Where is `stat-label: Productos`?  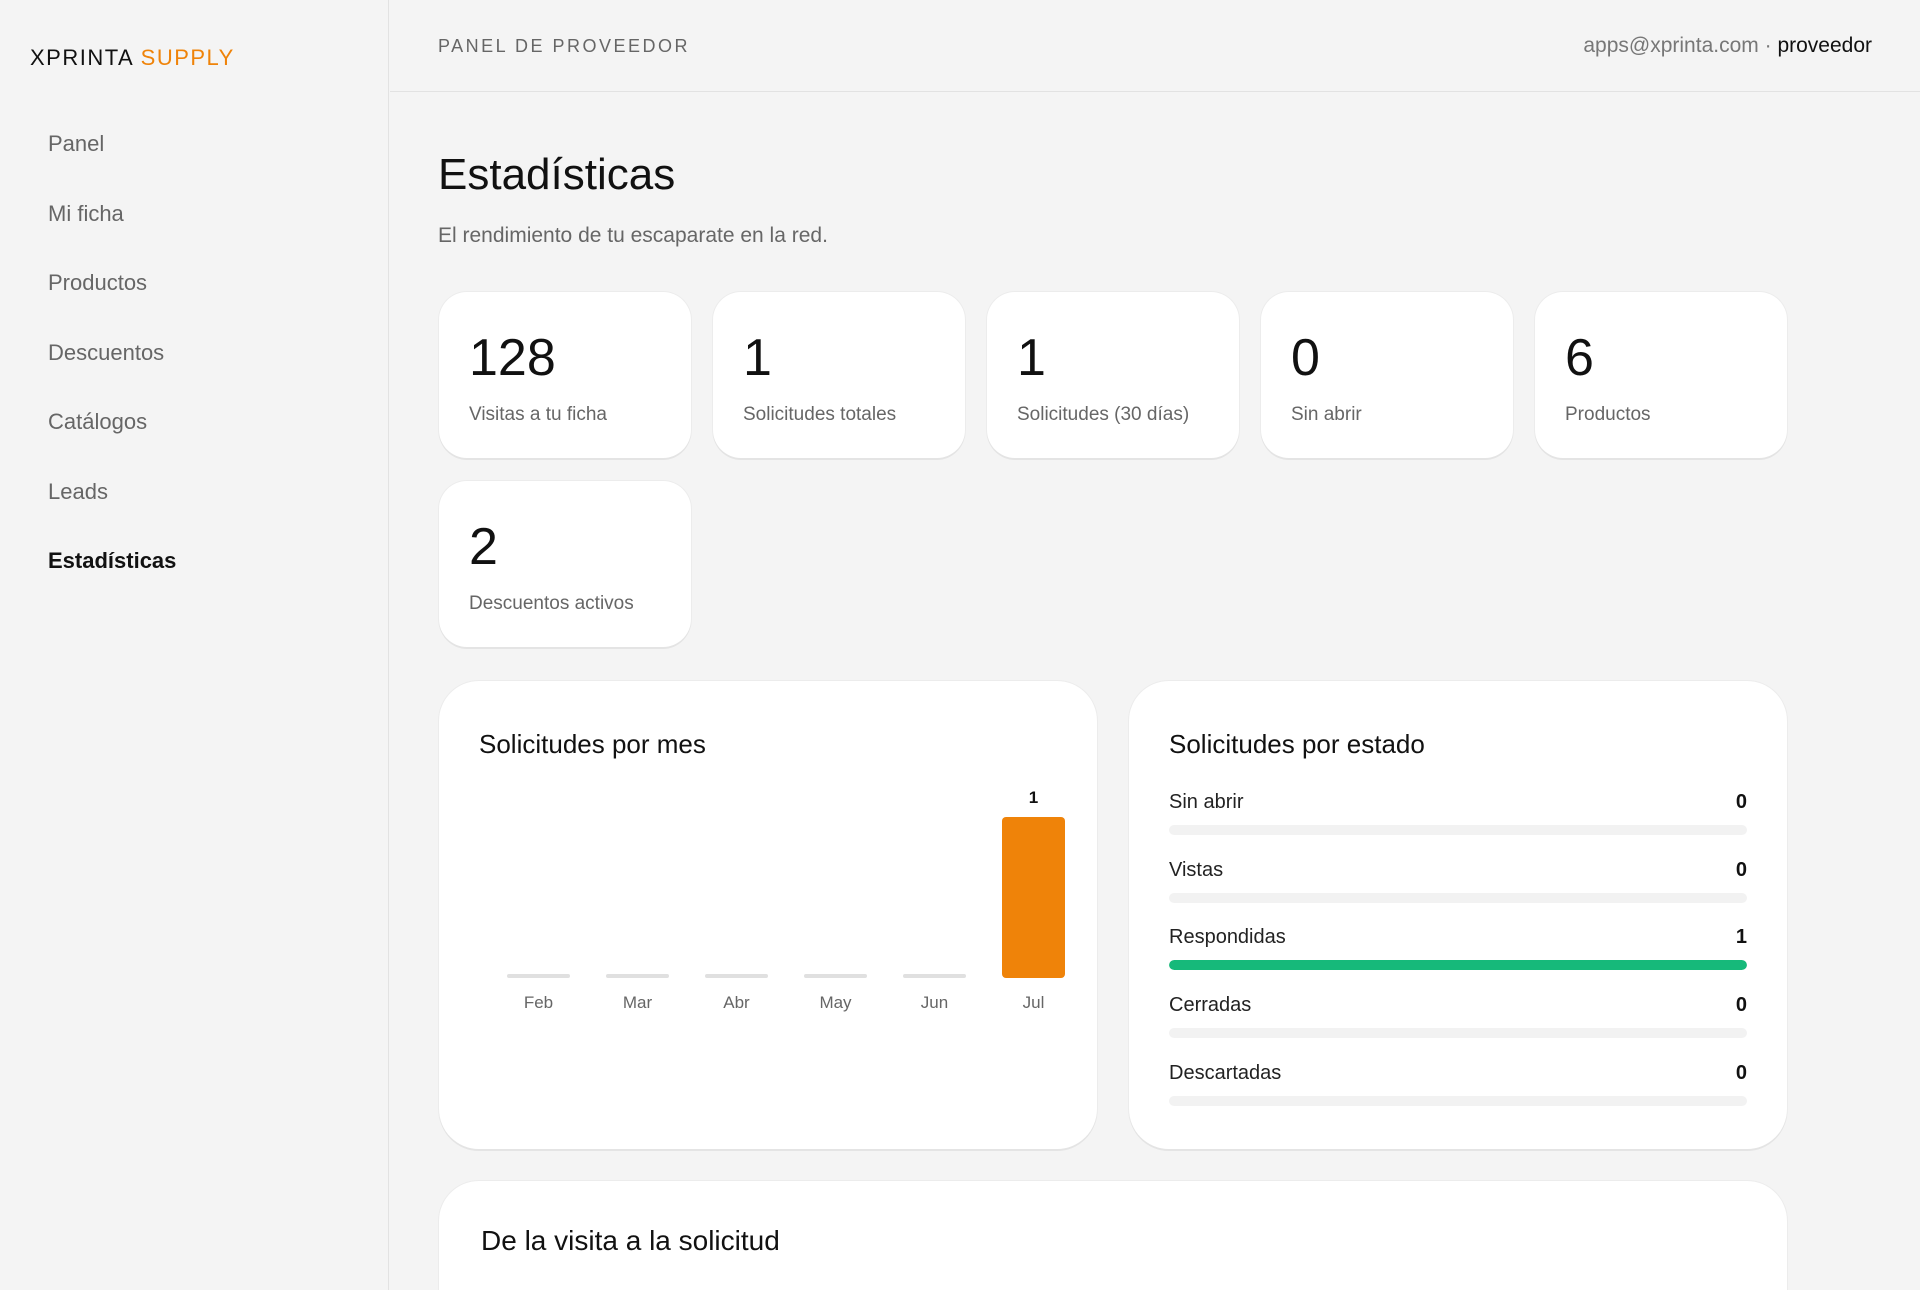 stat-label: Productos is located at coordinates (1608, 414).